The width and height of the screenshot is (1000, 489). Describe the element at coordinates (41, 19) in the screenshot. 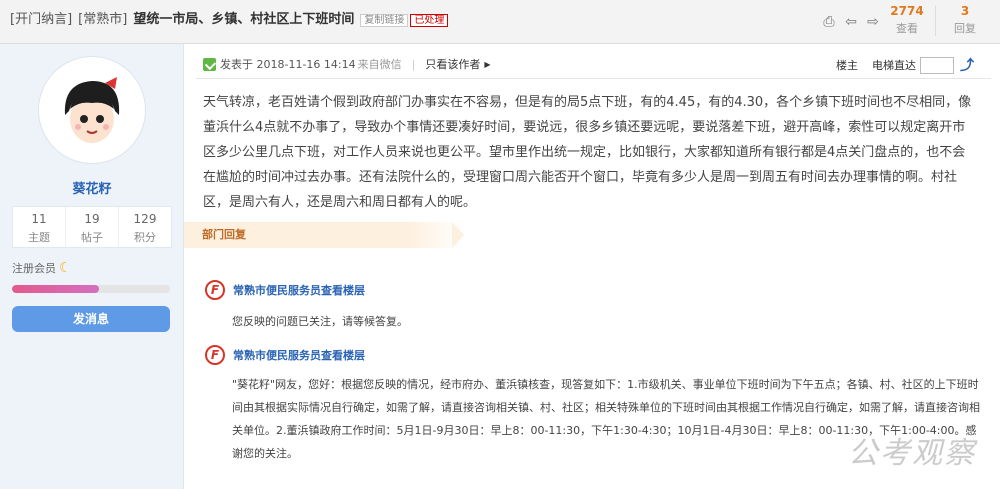

I see `category-tag-1: [开门纳言]` at that location.